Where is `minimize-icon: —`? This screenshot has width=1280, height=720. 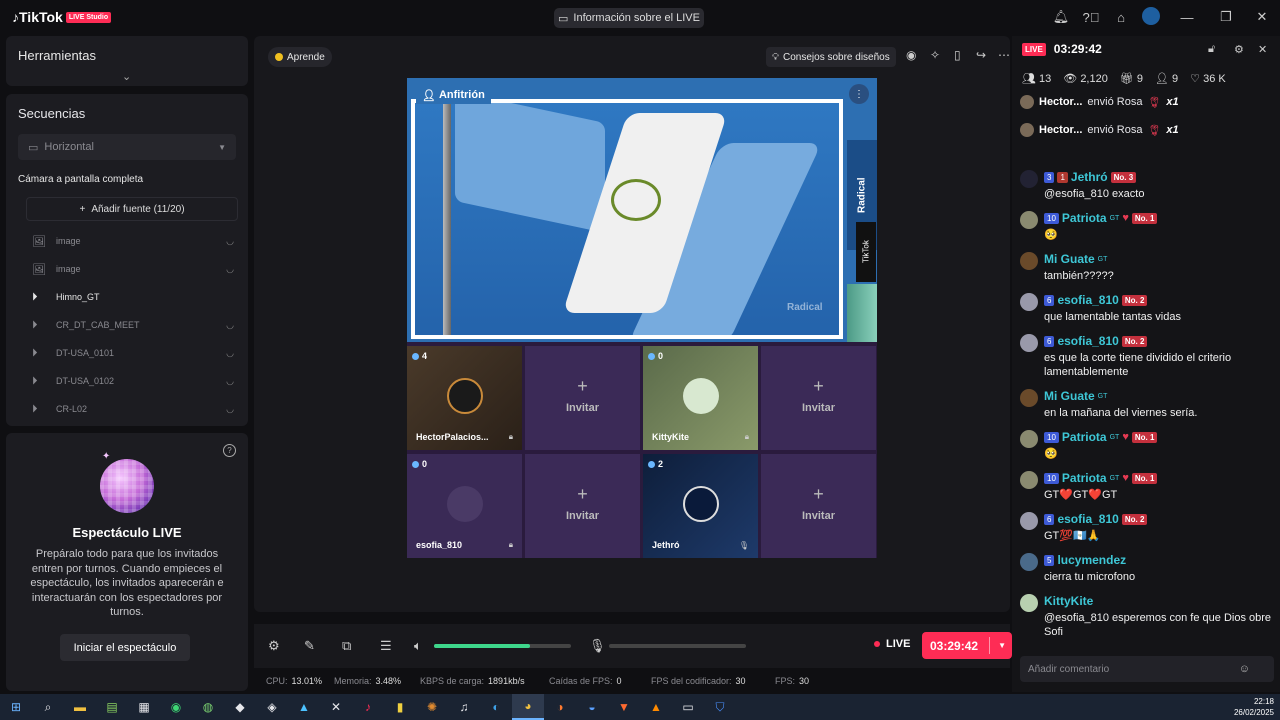
minimize-icon: — is located at coordinates (1187, 17).